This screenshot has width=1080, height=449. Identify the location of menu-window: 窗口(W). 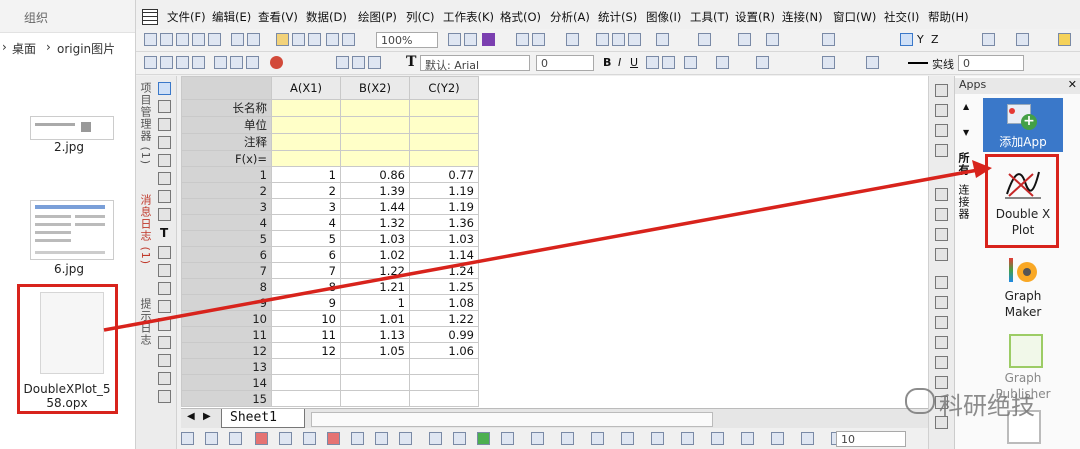
(854, 17).